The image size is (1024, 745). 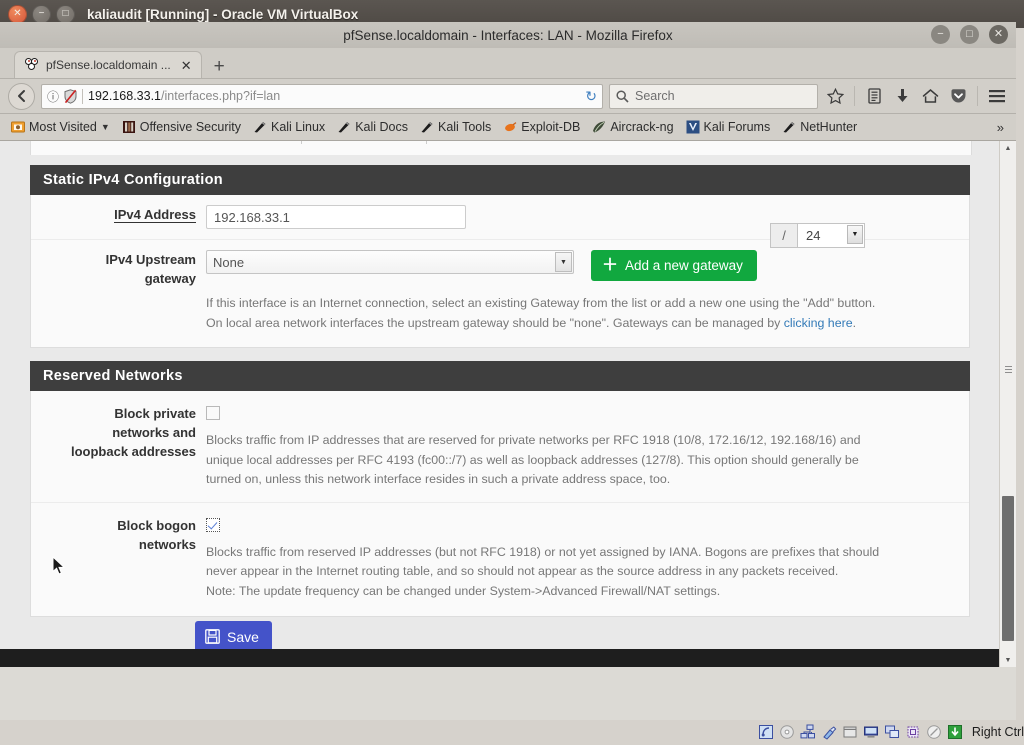 I want to click on scroll-down-arrow-icon: ▼, so click(x=1008, y=660).